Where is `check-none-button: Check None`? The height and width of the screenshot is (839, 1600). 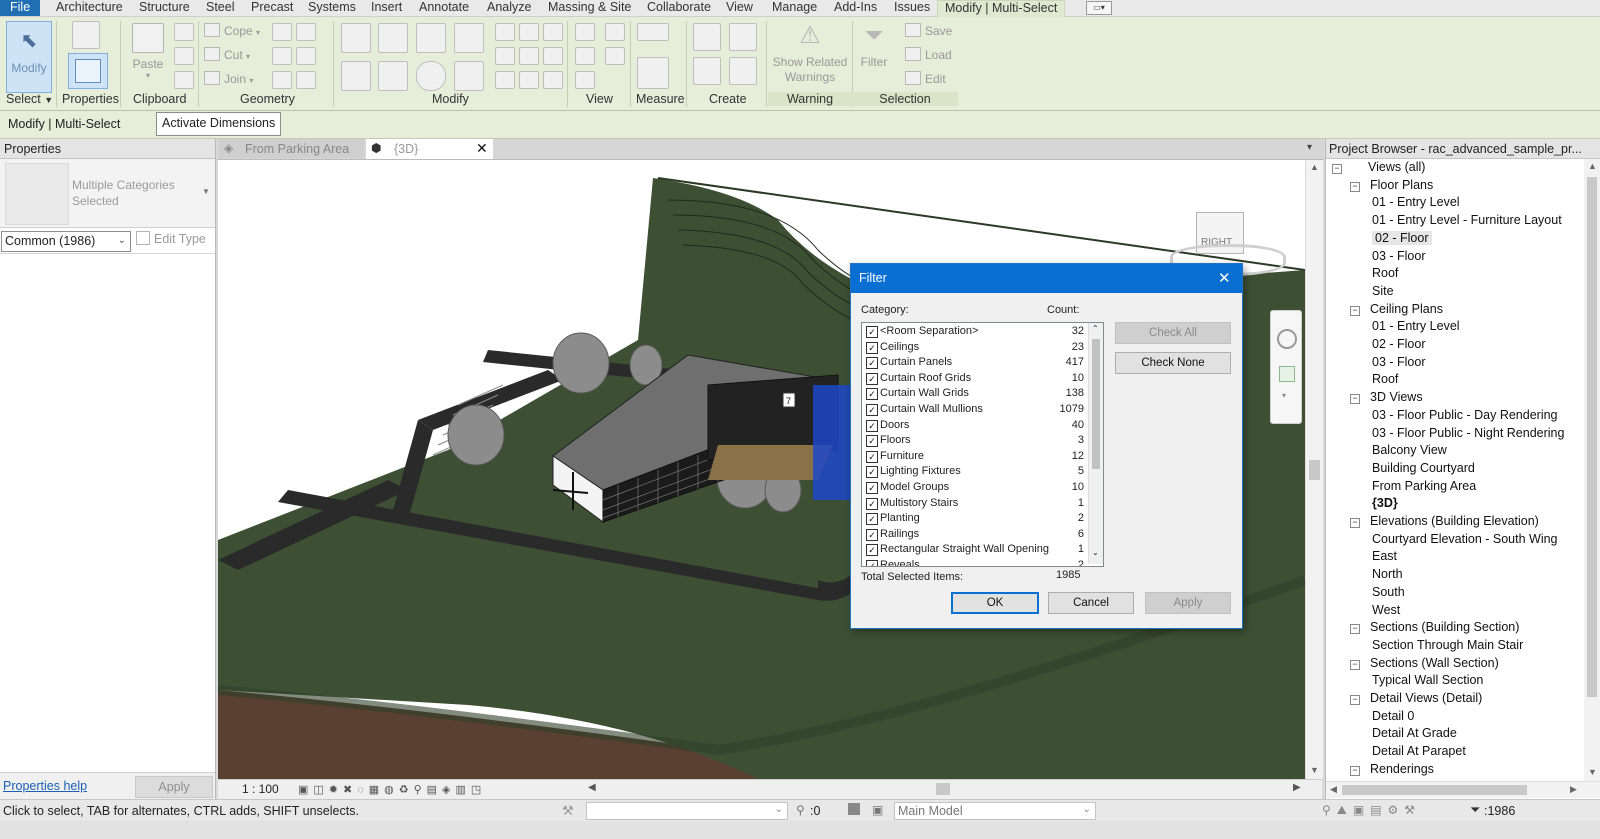
check-none-button: Check None is located at coordinates (1173, 363).